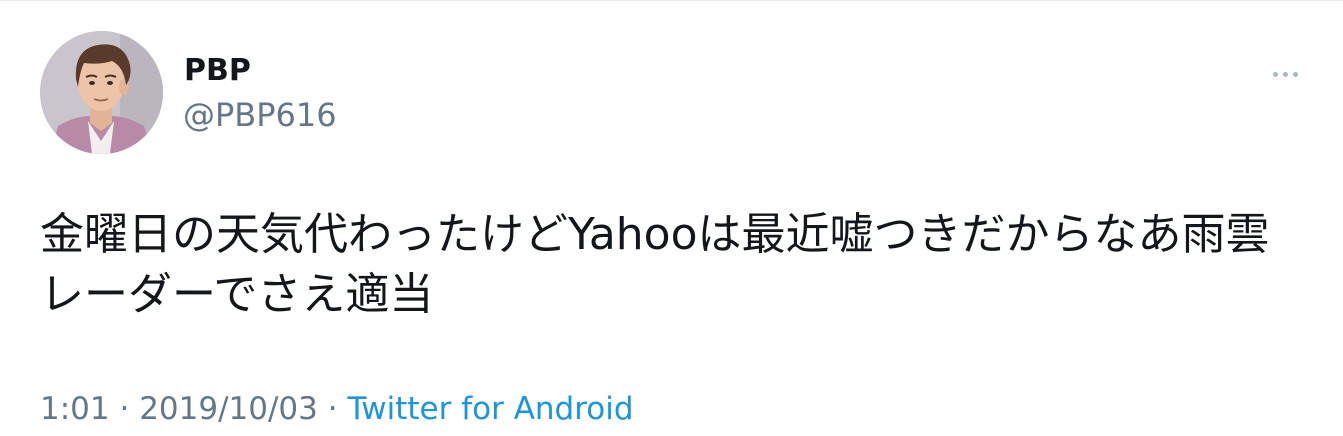  What do you see at coordinates (217, 71) in the screenshot?
I see `display-name: PBP` at bounding box center [217, 71].